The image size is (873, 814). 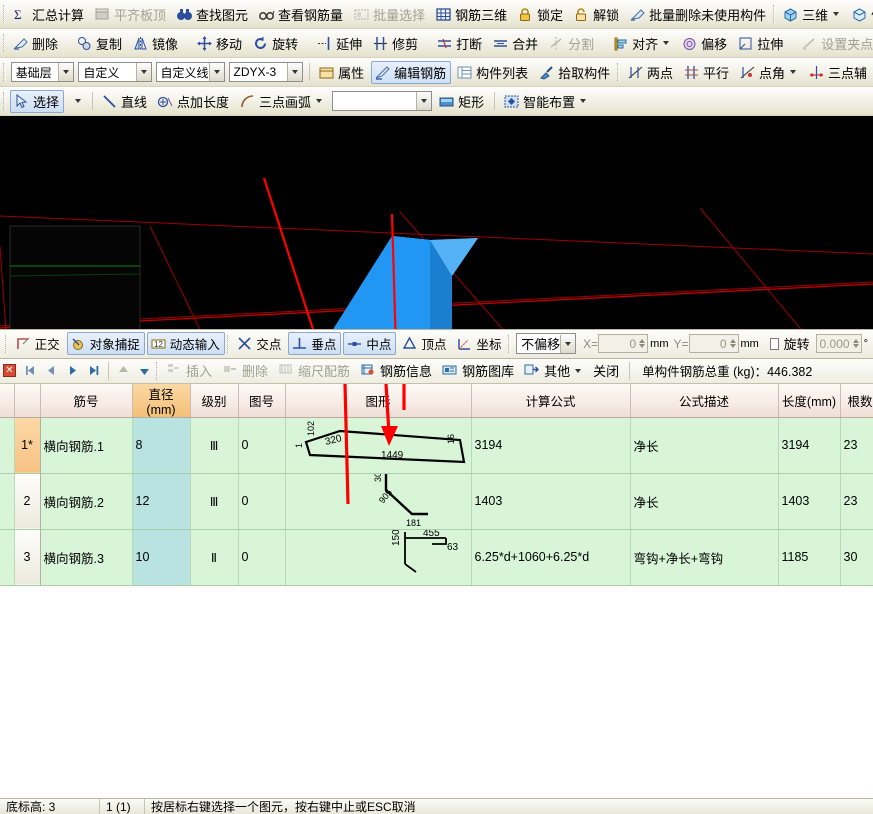 I want to click on snap-intersection-button: 交点, so click(x=259, y=343).